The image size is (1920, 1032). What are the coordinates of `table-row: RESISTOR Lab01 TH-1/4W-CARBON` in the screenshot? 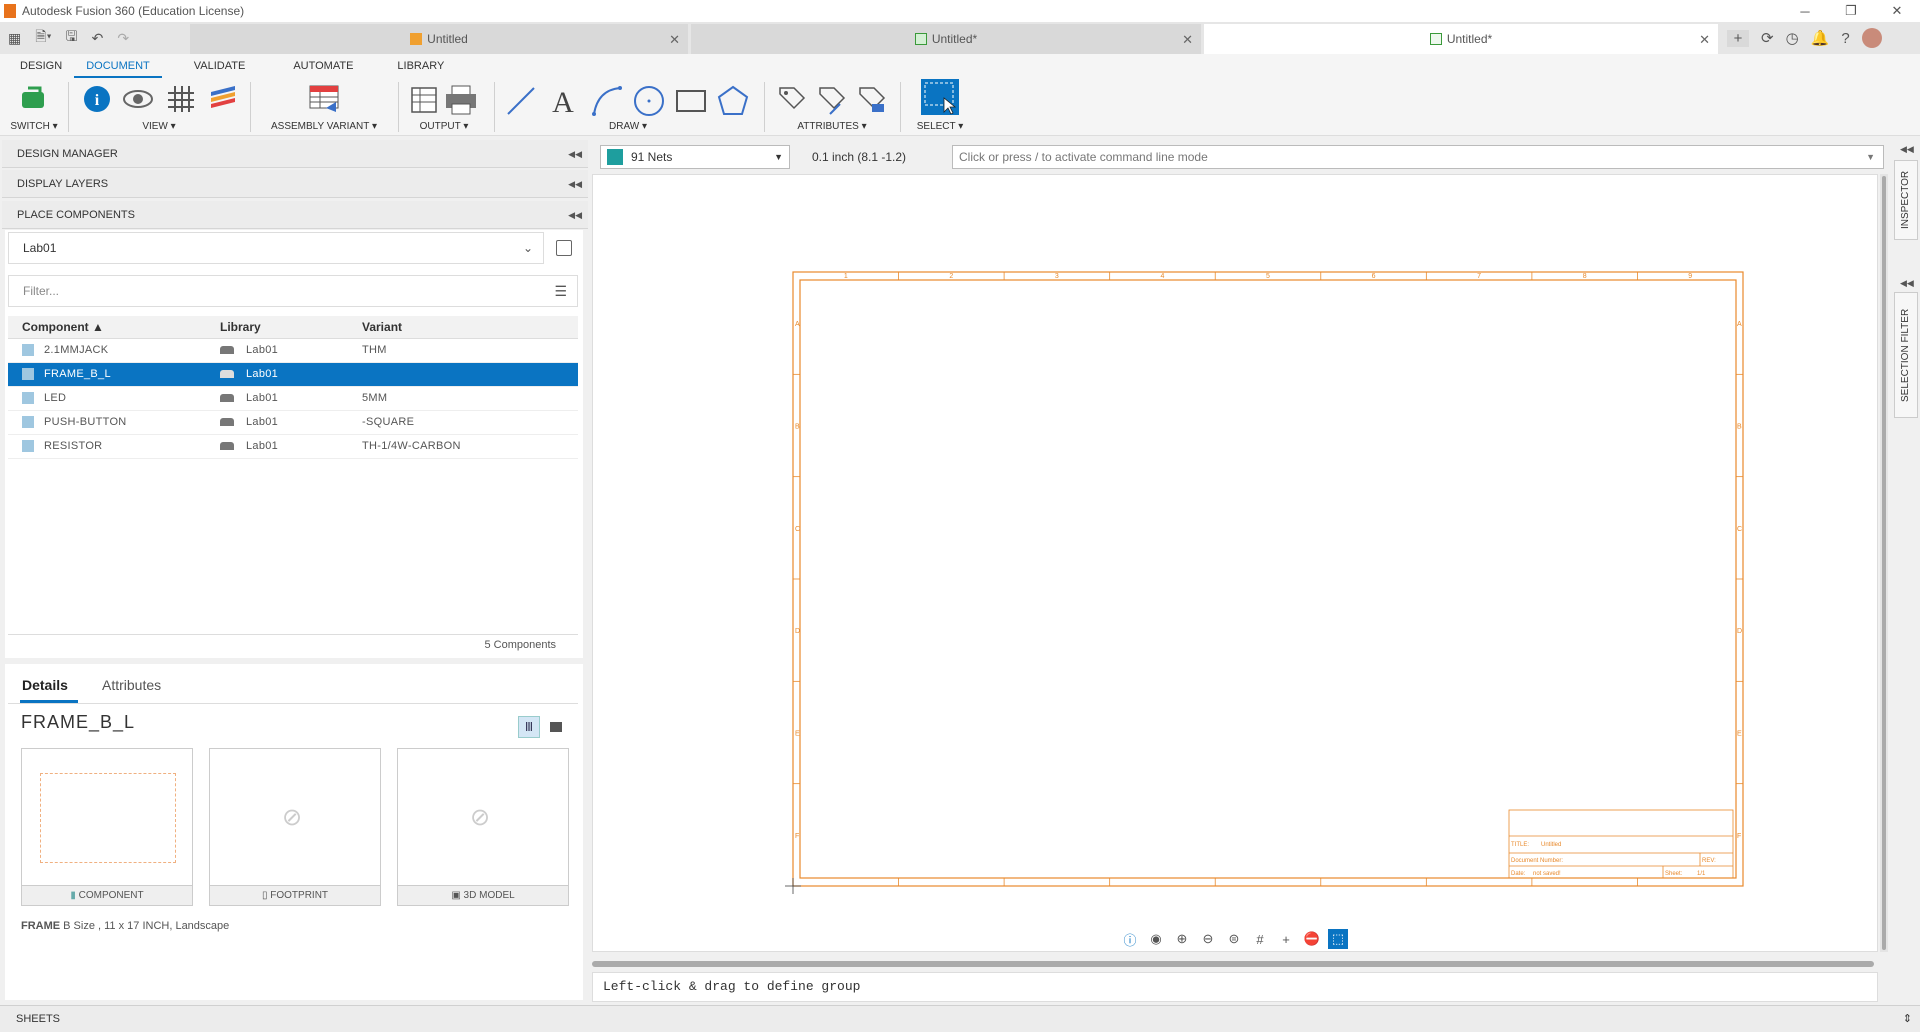 It's located at (293, 446).